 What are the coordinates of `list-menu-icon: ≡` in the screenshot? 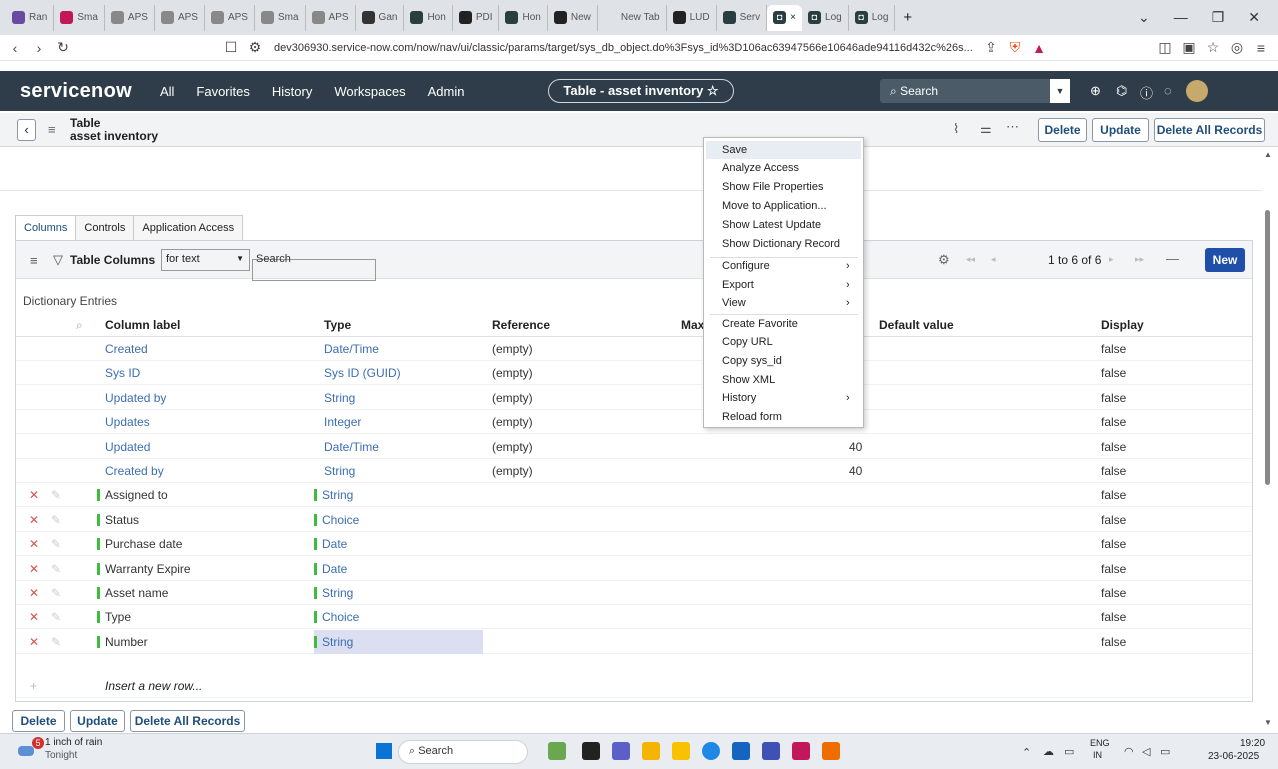 It's located at (34, 260).